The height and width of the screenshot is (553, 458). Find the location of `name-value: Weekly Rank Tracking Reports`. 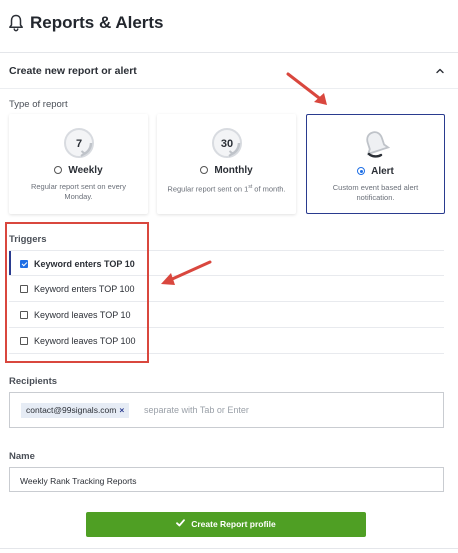

name-value: Weekly Rank Tracking Reports is located at coordinates (78, 481).